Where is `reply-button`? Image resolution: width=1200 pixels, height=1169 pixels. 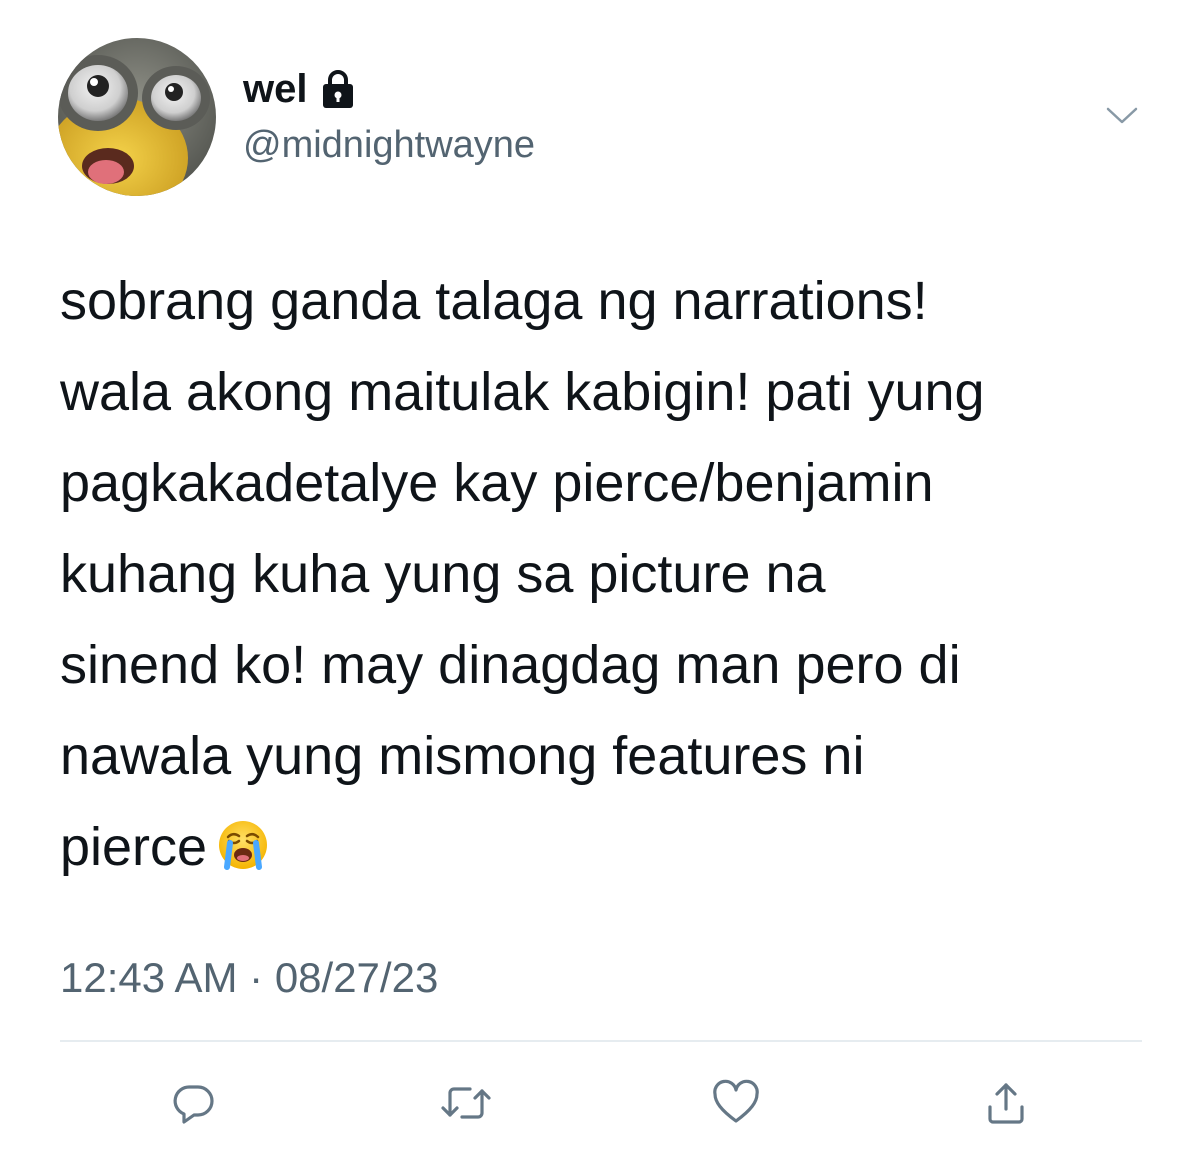 reply-button is located at coordinates (194, 1103).